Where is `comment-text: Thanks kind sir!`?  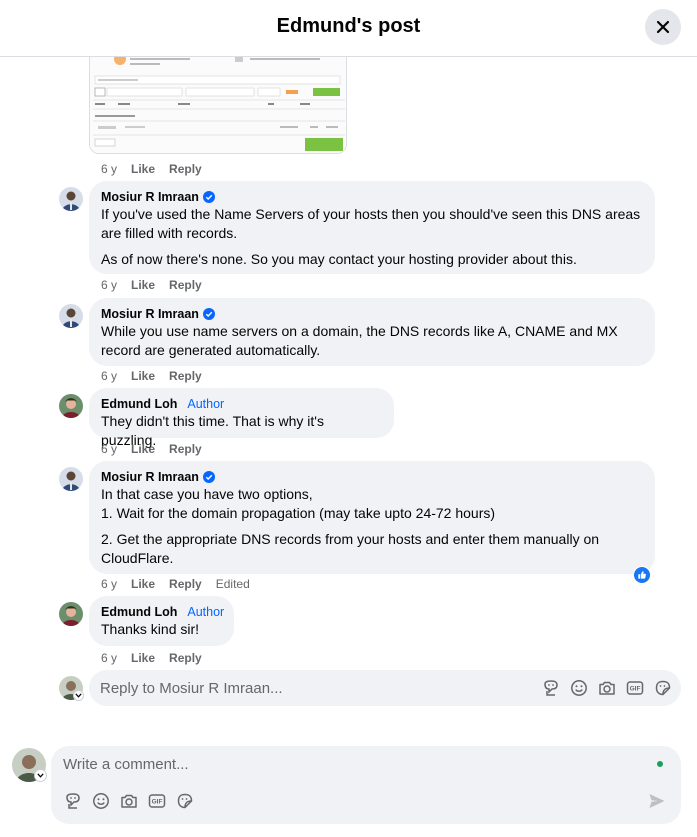
comment-text: Thanks kind sir! is located at coordinates (150, 629).